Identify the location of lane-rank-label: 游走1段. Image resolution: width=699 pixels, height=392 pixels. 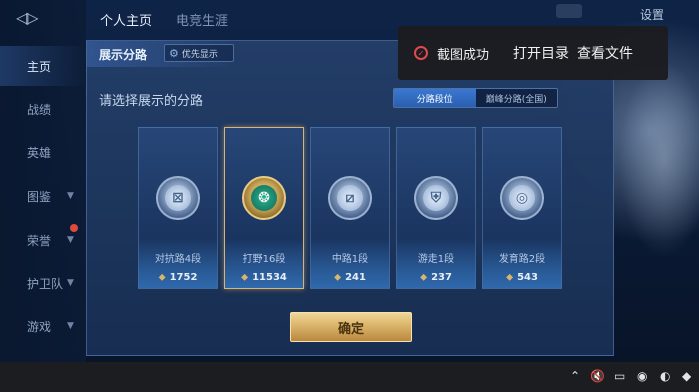
(436, 259).